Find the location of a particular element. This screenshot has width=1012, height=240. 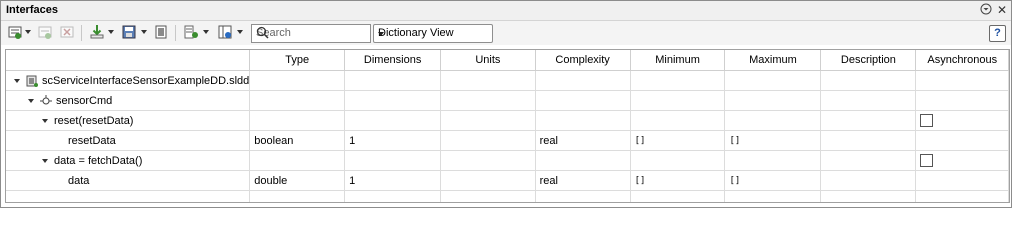

column-header-complexity: Complexity is located at coordinates (583, 60).